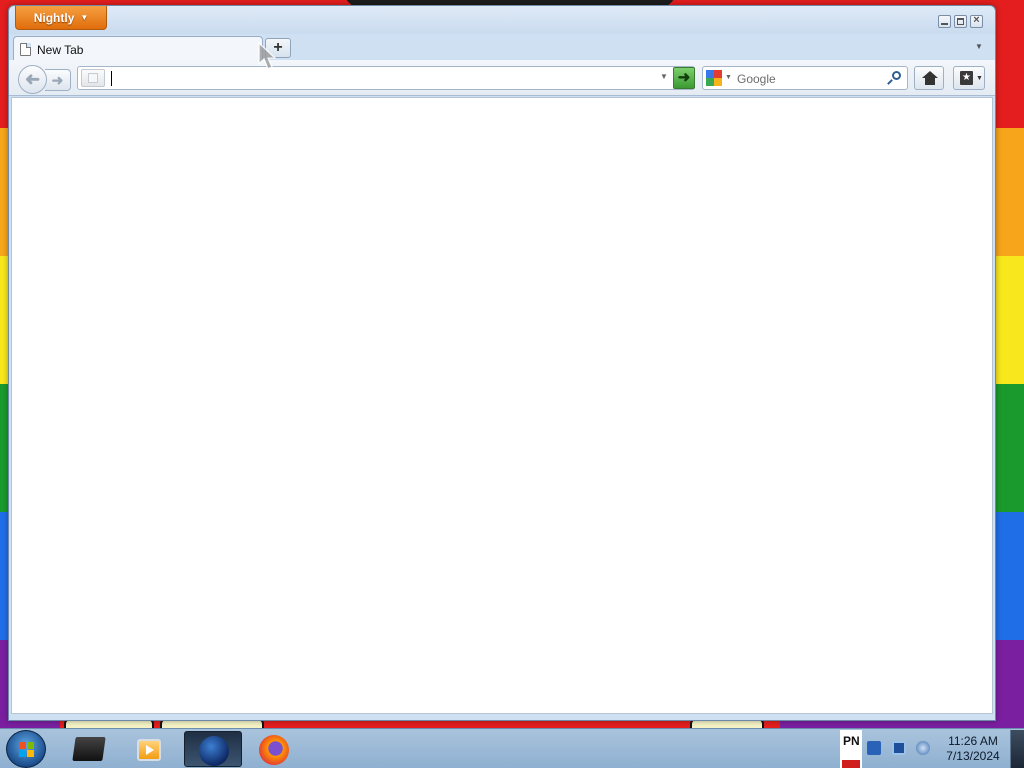 The height and width of the screenshot is (768, 1024). Describe the element at coordinates (512, 748) in the screenshot. I see `taskbar: PN 11:26 AM 7/13/2024` at that location.